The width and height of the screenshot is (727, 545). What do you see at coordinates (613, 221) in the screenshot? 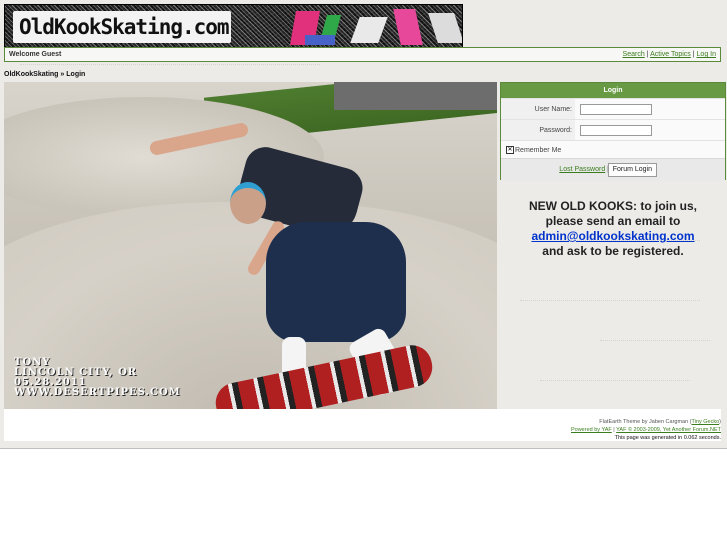
I see `notice-line: please send an email to` at bounding box center [613, 221].